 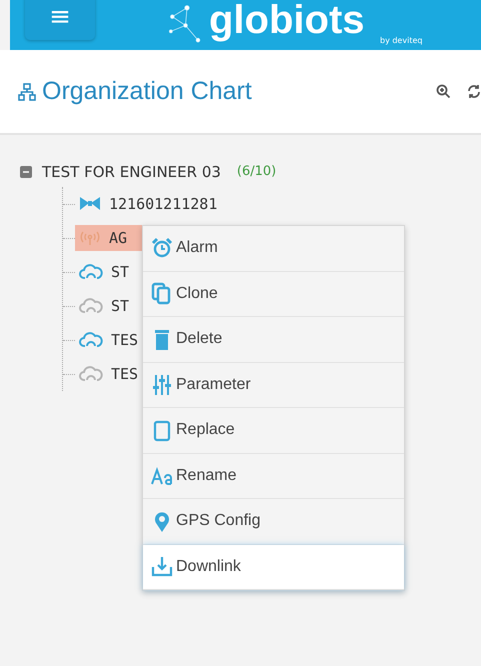 I want to click on zoom-icon, so click(x=443, y=91).